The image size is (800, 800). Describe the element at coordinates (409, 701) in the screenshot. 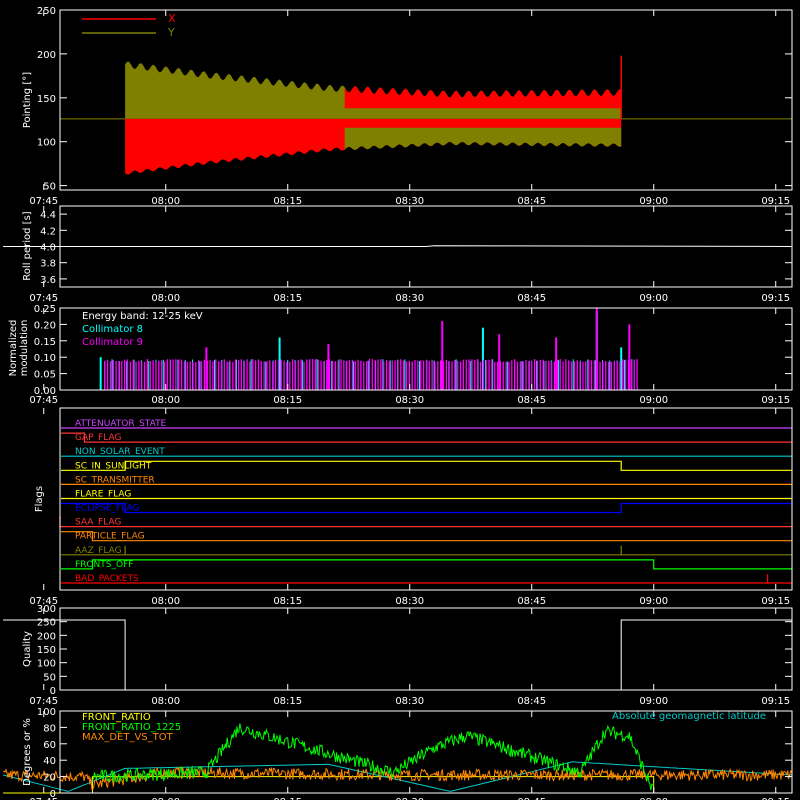

I see `quality-xtick-label: 08:30` at that location.